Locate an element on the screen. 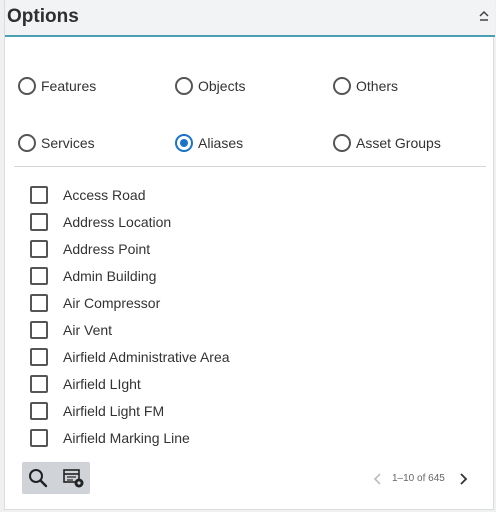 Image resolution: width=496 pixels, height=512 pixels. radio-label: Services is located at coordinates (68, 143).